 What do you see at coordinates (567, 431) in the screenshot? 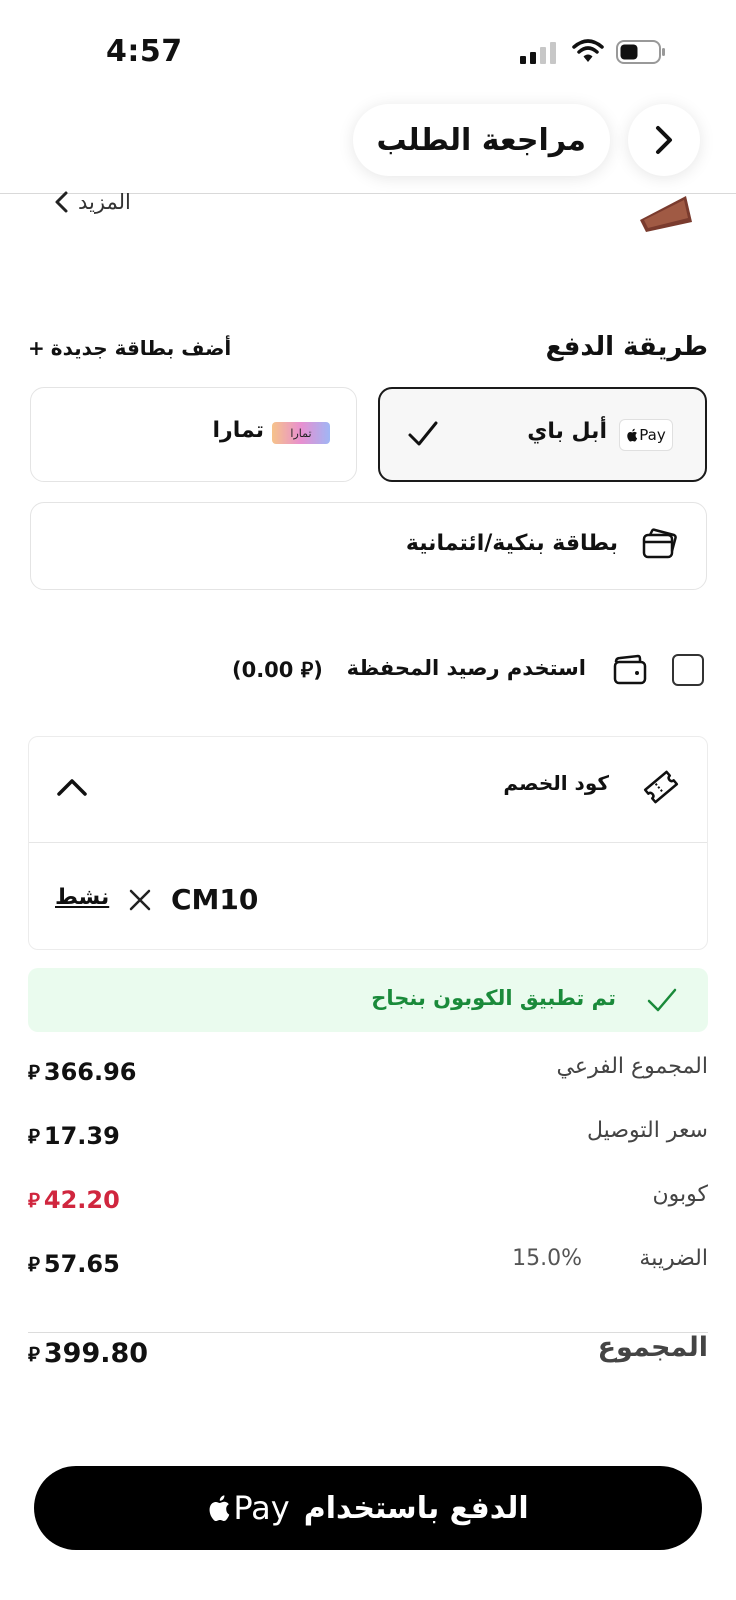
I see `apple-pay-label: أبل باي` at bounding box center [567, 431].